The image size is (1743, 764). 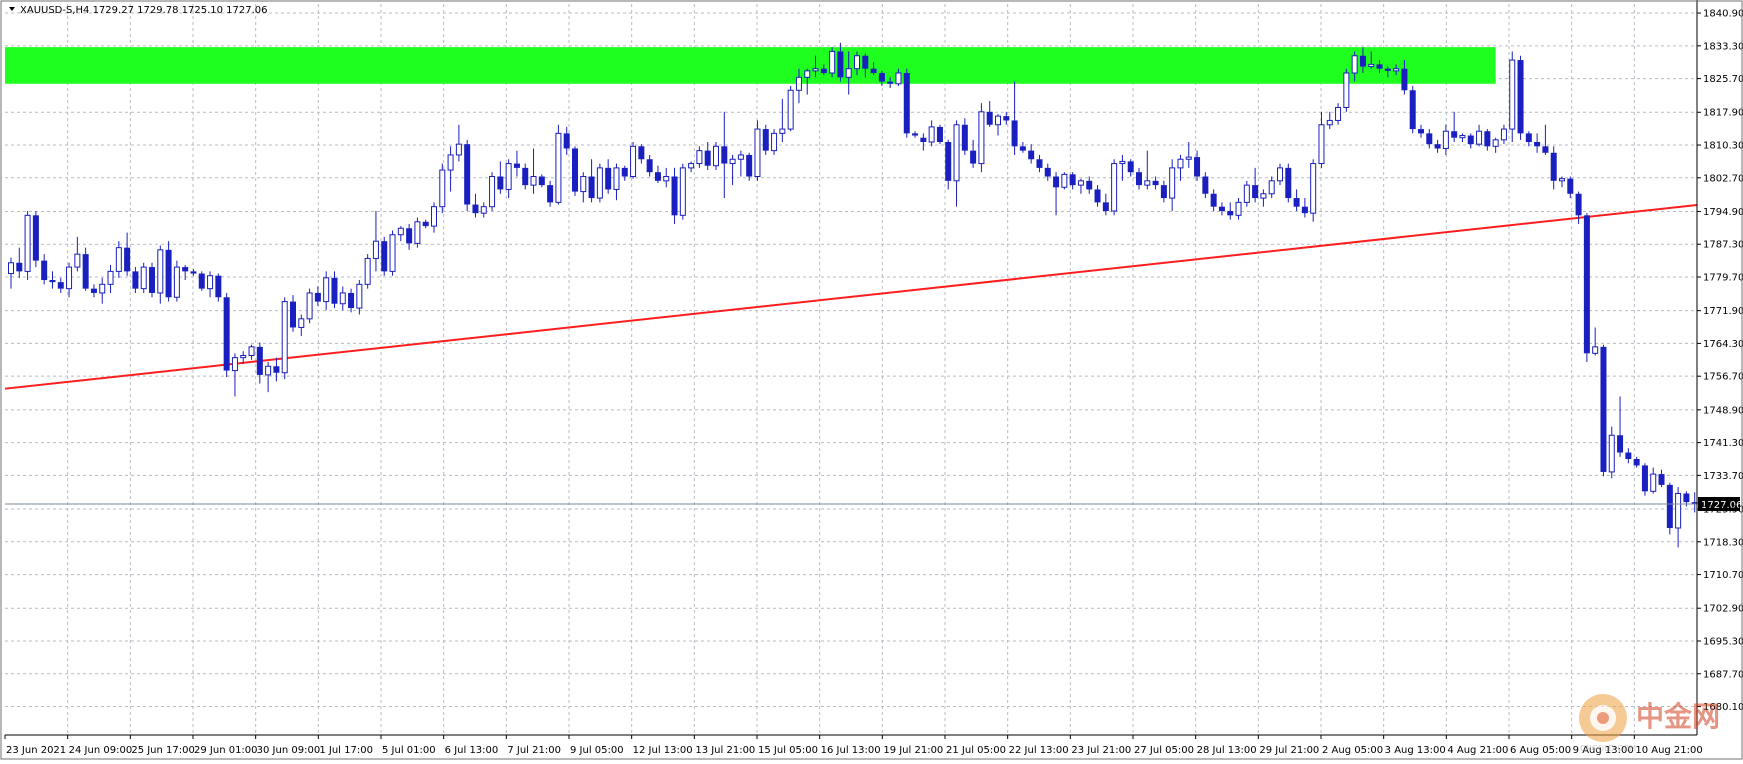 I want to click on x-tick-label: 28 Jul 13:00, so click(x=1227, y=750).